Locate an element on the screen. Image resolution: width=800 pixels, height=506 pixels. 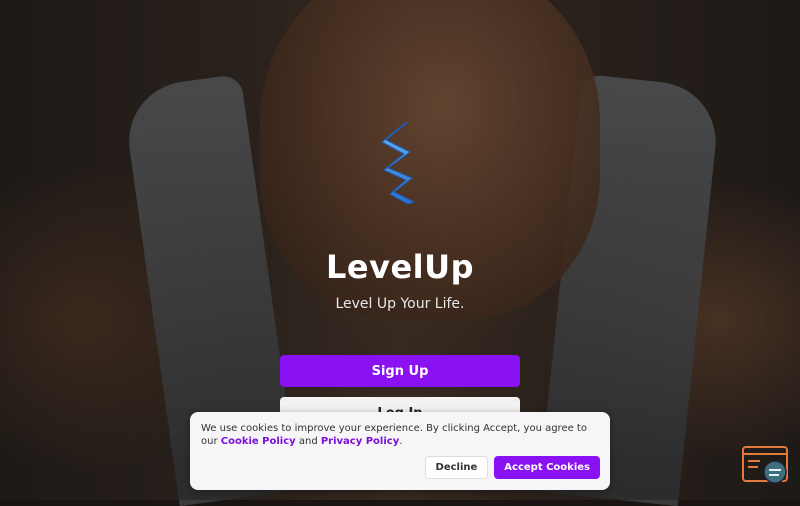
privacy-policy-link: Privacy Policy is located at coordinates (360, 441).